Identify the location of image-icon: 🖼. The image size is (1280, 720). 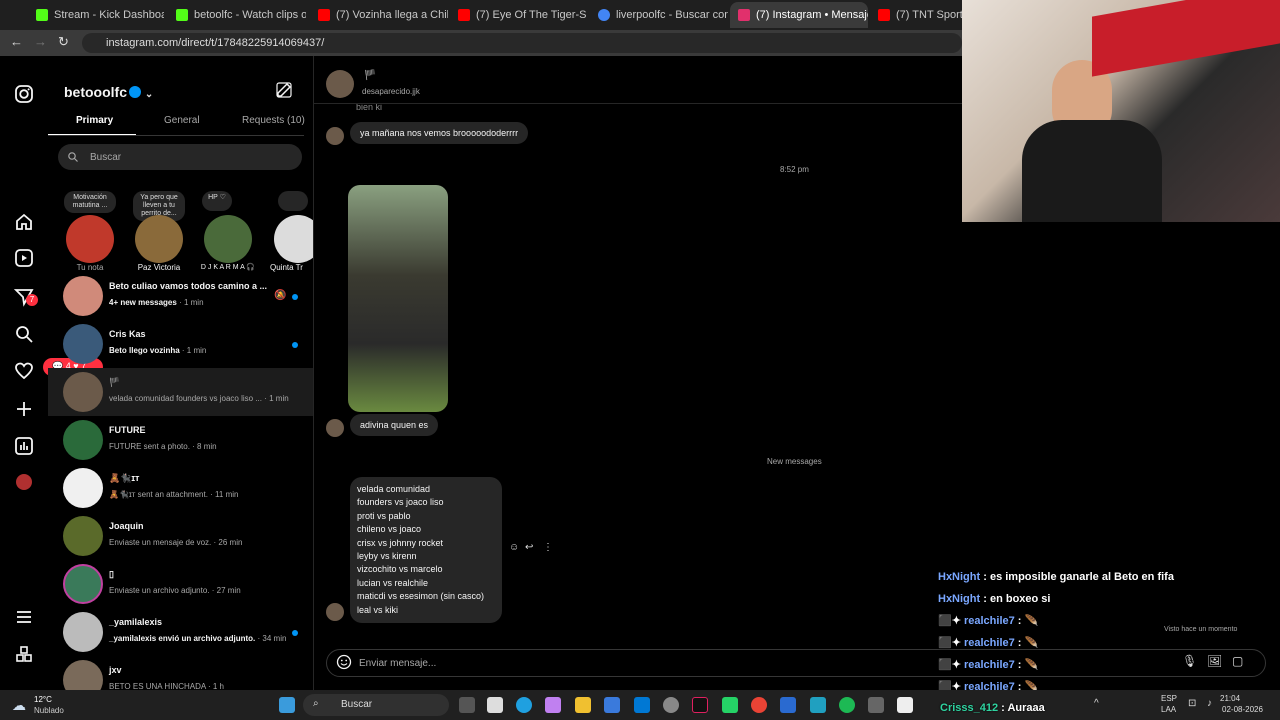
(1214, 661).